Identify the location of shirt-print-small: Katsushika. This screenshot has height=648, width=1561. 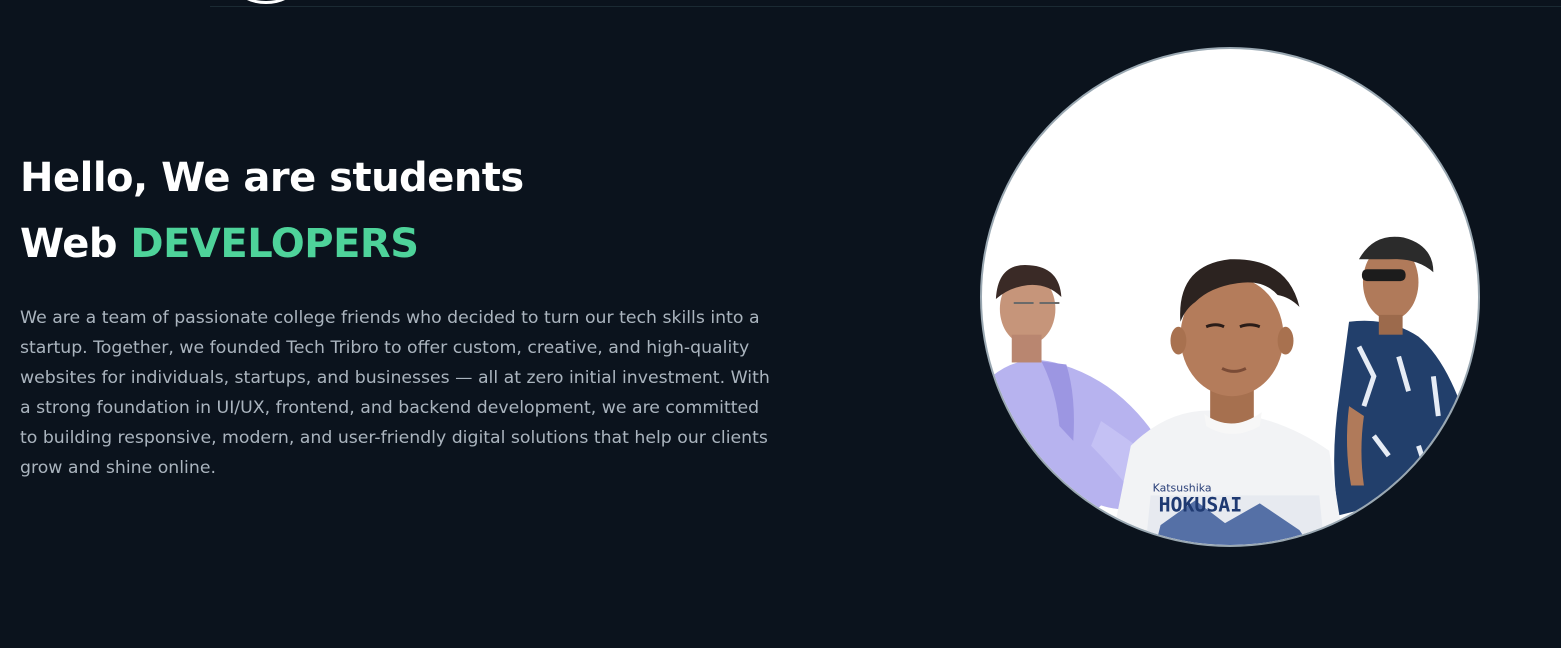
(1182, 487).